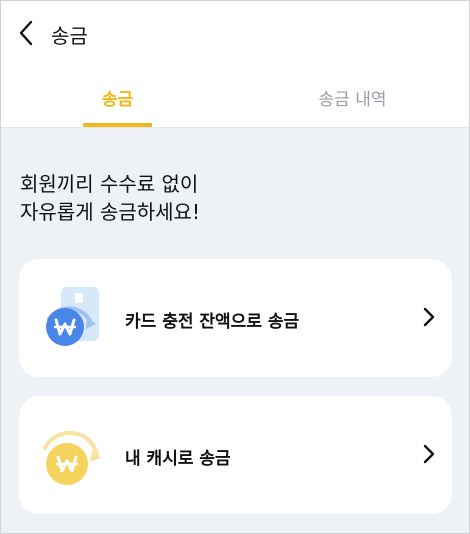 Image resolution: width=470 pixels, height=534 pixels. I want to click on headline-line-2: 자유롭게 송금하세요!, so click(110, 212).